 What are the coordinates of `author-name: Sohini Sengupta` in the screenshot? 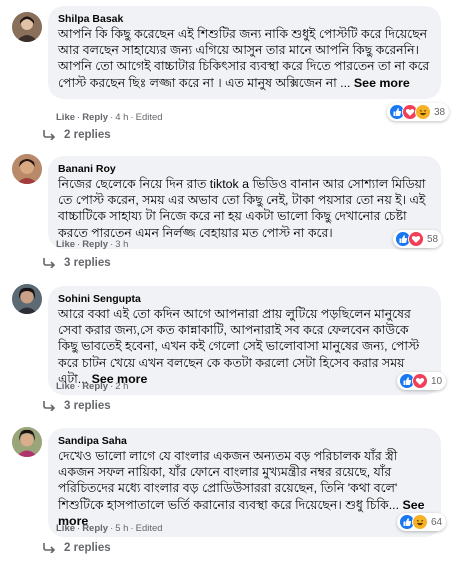 It's located at (244, 299).